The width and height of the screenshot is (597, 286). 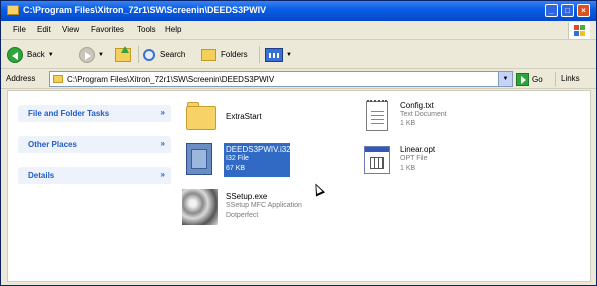 I want to click on forward-button: ▼, so click(x=91, y=54).